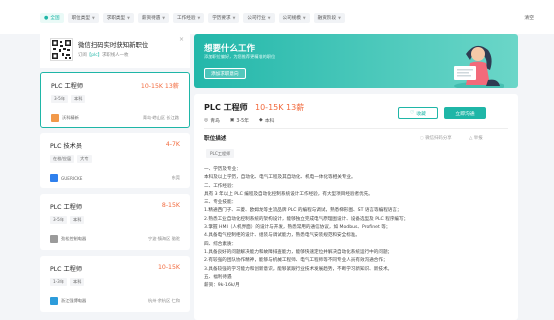 Image resolution: width=554 pixels, height=320 pixels. I want to click on description-line: 一、学历及专业：, so click(222, 169).